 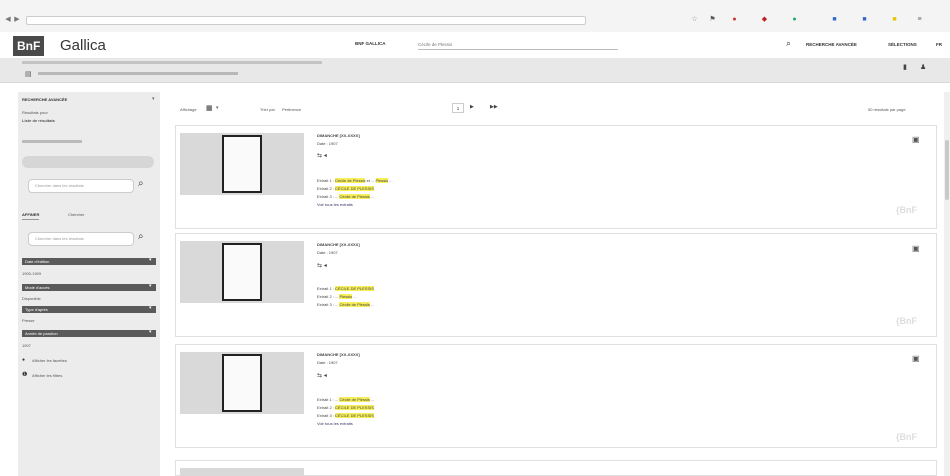 What do you see at coordinates (49, 360) in the screenshot?
I see `show-facets-link: Afficher les facettes` at bounding box center [49, 360].